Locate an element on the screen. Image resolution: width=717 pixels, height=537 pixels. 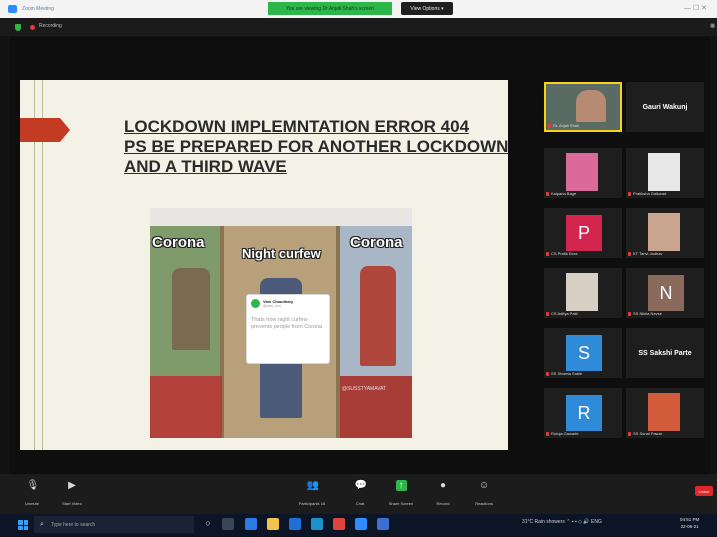
participant-tile: CS Aditya Patil is located at coordinates (583, 293).